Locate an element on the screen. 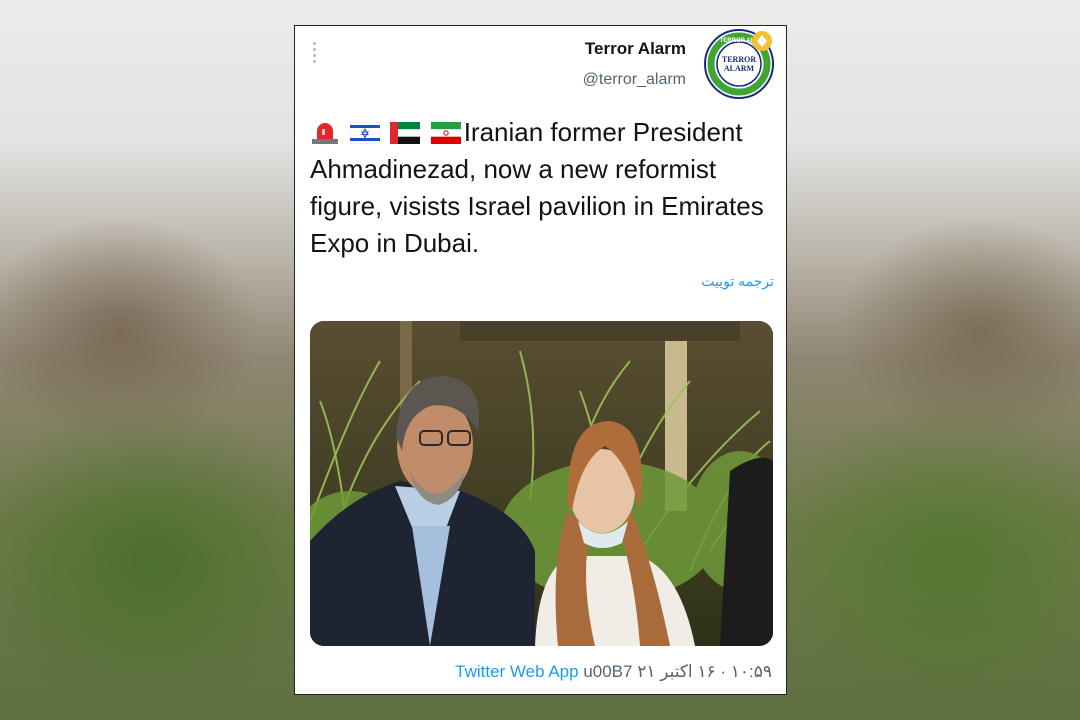 The image size is (1080, 720). translate-tweet-link: ترجمه توییت is located at coordinates (737, 281).